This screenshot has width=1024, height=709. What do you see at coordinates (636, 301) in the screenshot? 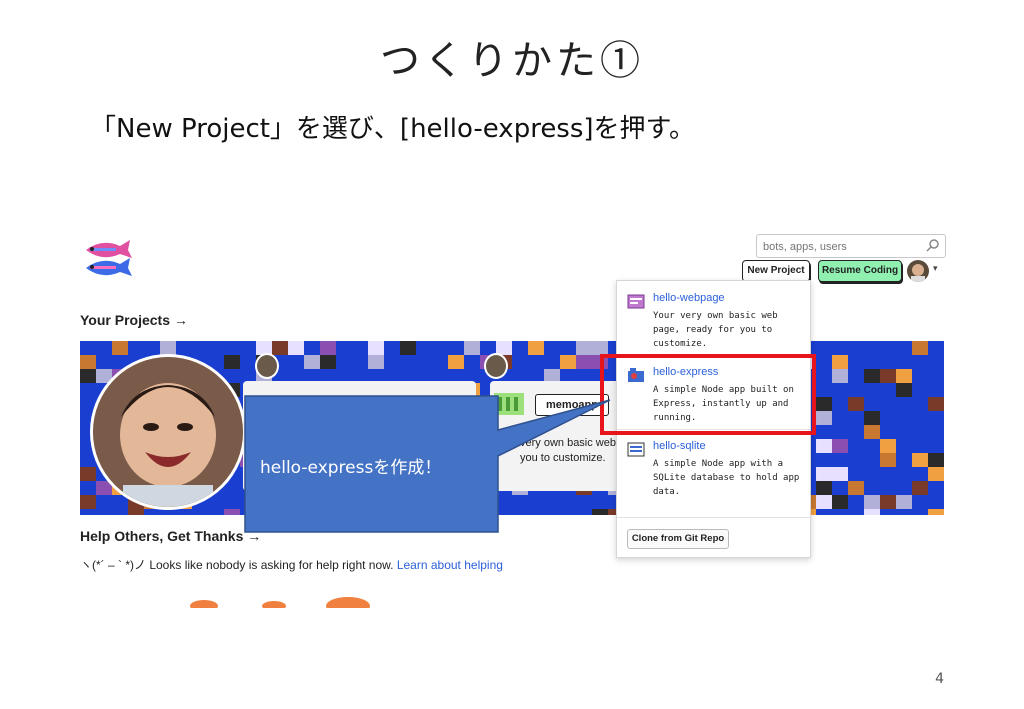
I see `webpage-icon` at bounding box center [636, 301].